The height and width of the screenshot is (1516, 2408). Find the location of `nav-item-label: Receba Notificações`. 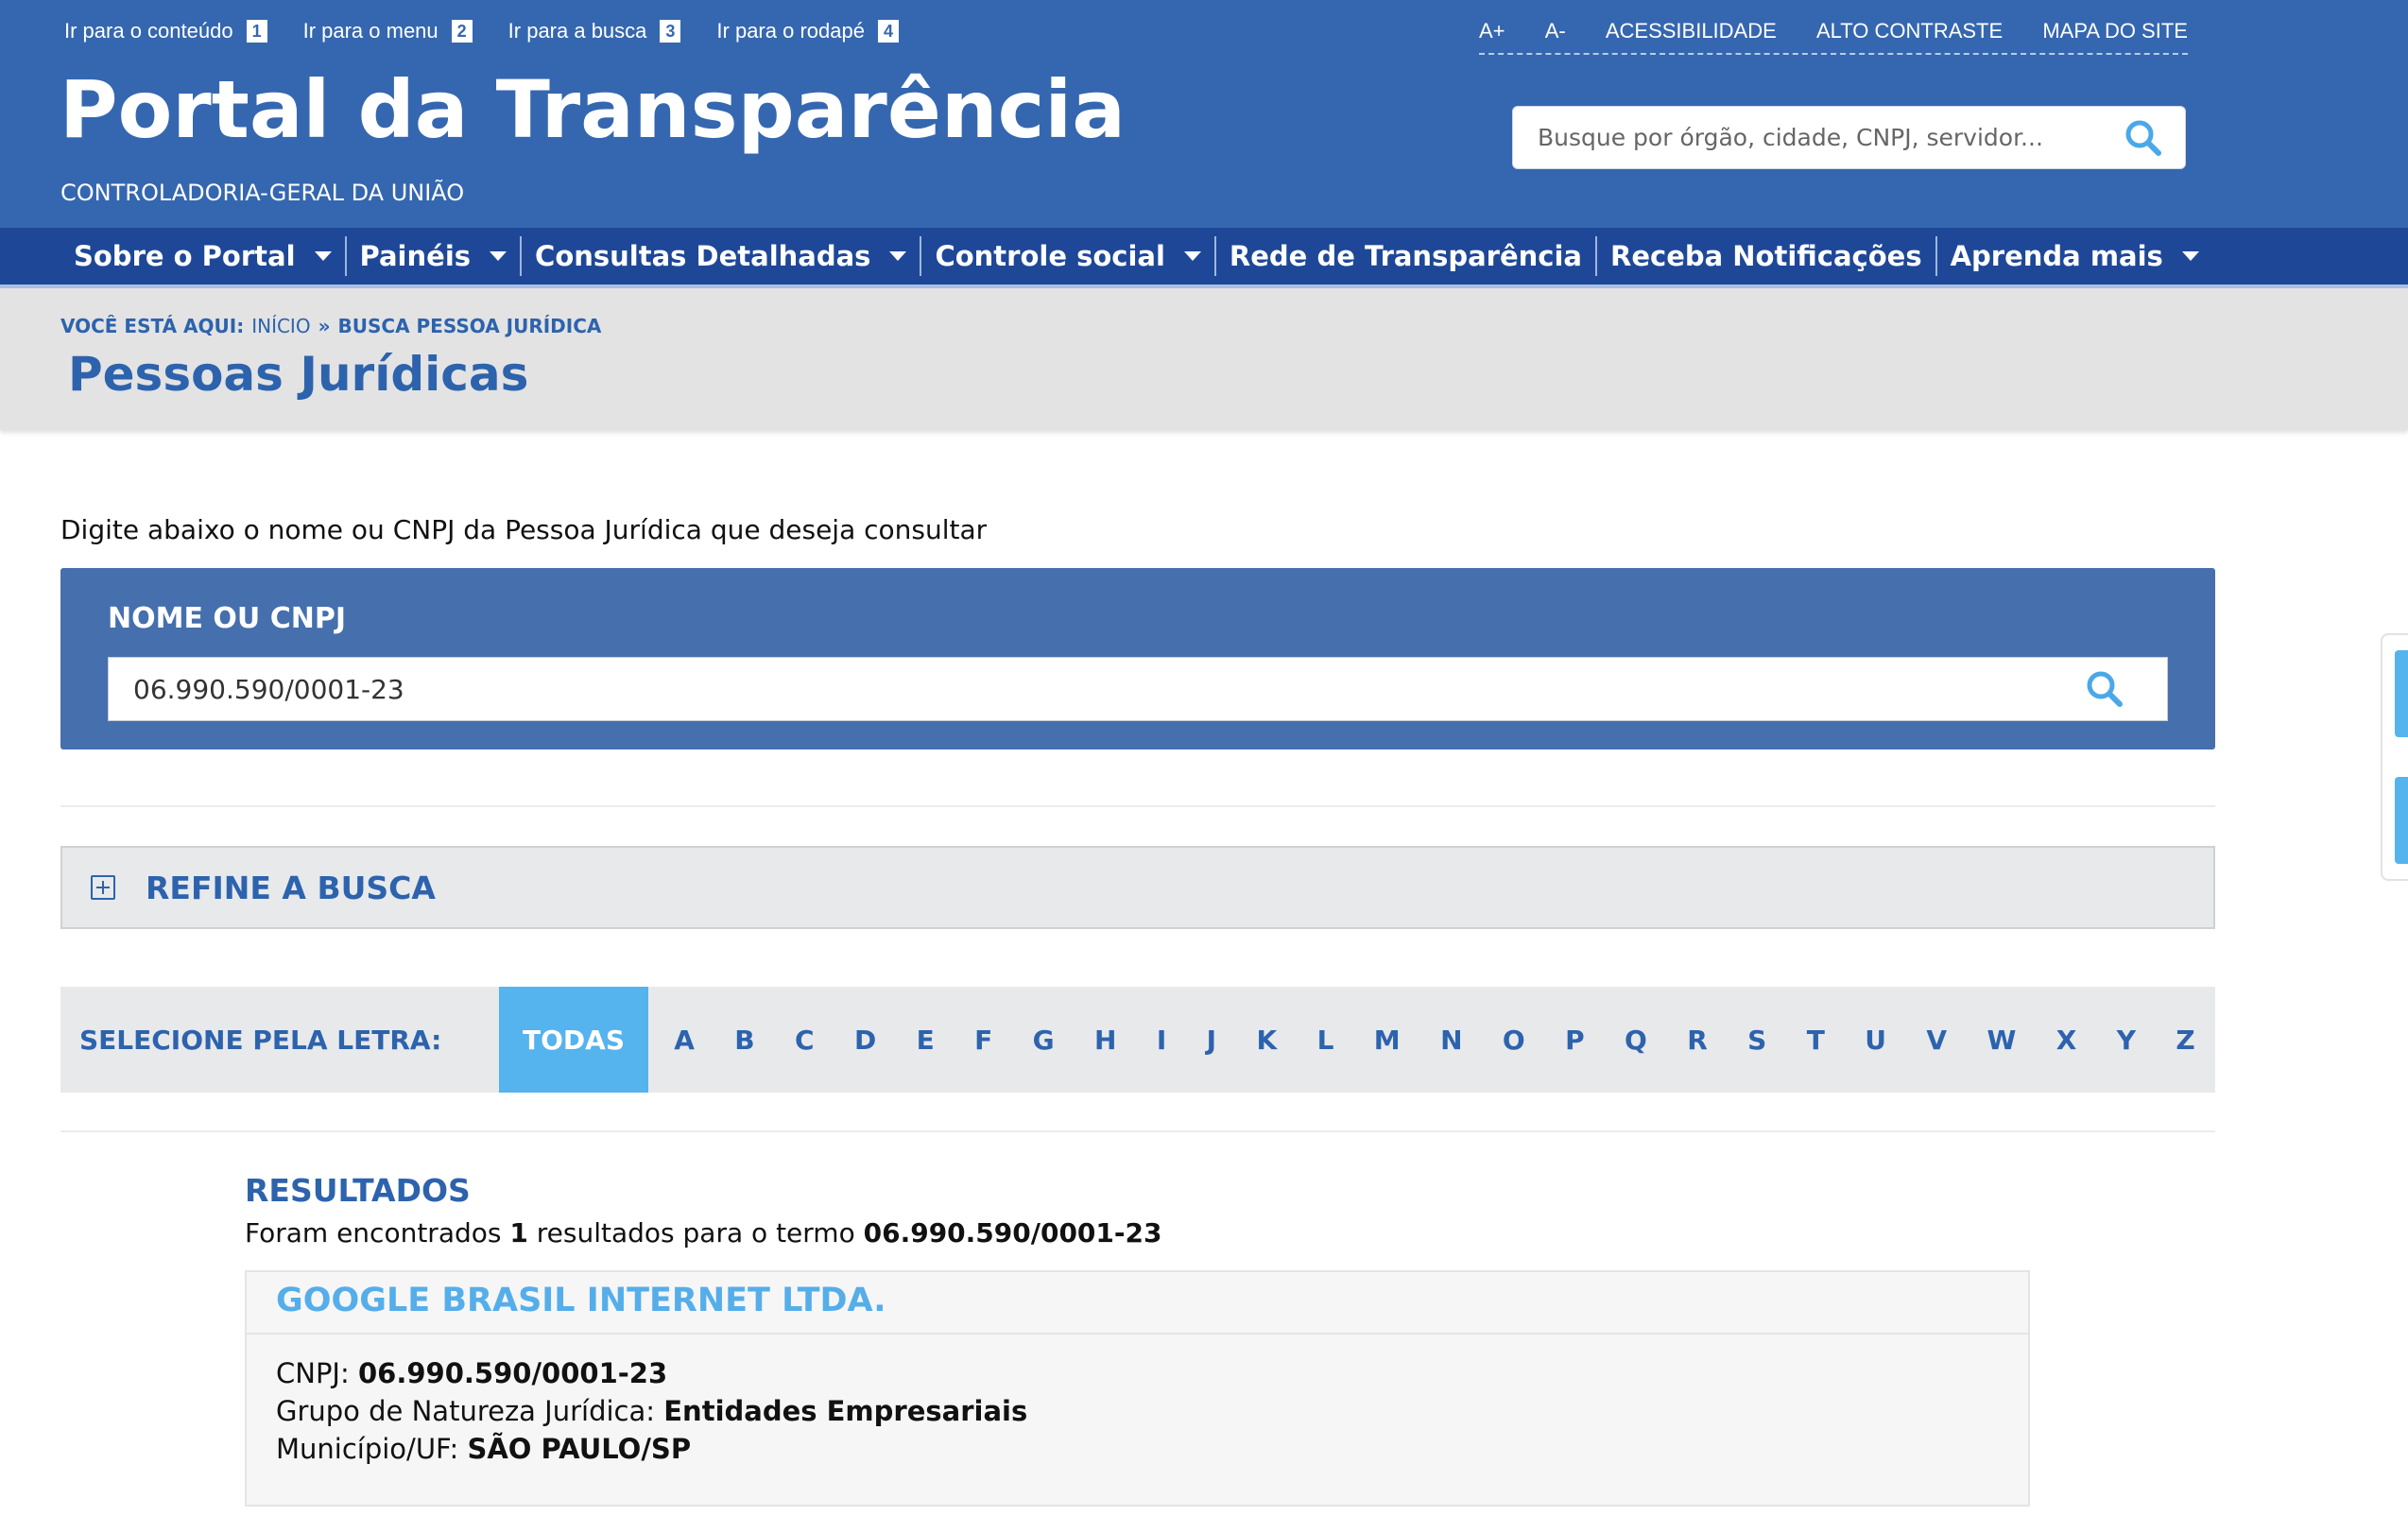

nav-item-label: Receba Notificações is located at coordinates (1766, 256).